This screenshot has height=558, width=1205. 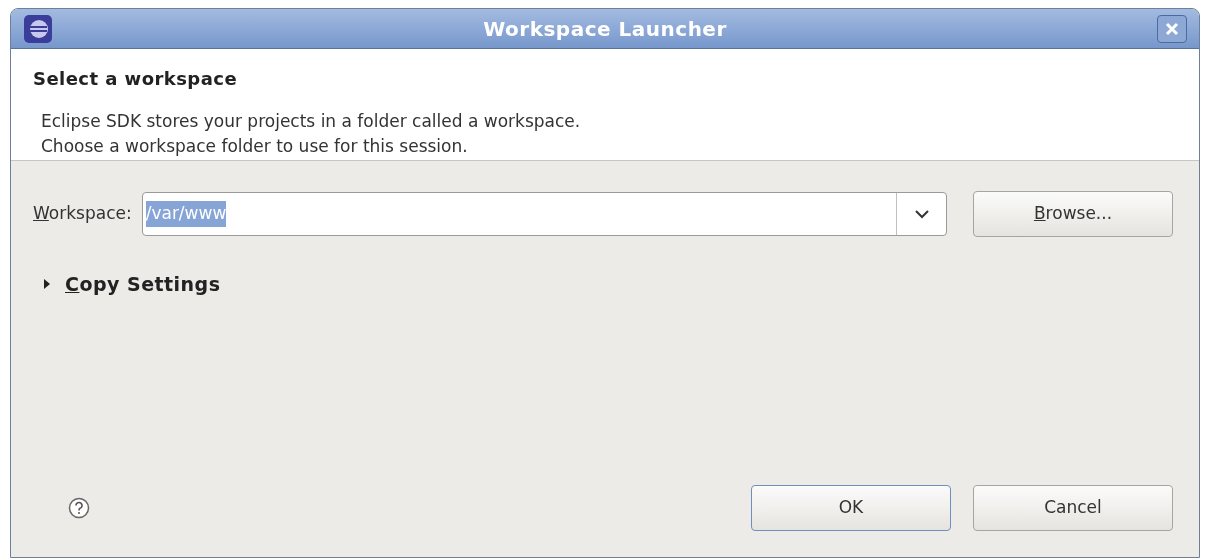 I want to click on close-button, so click(x=1172, y=28).